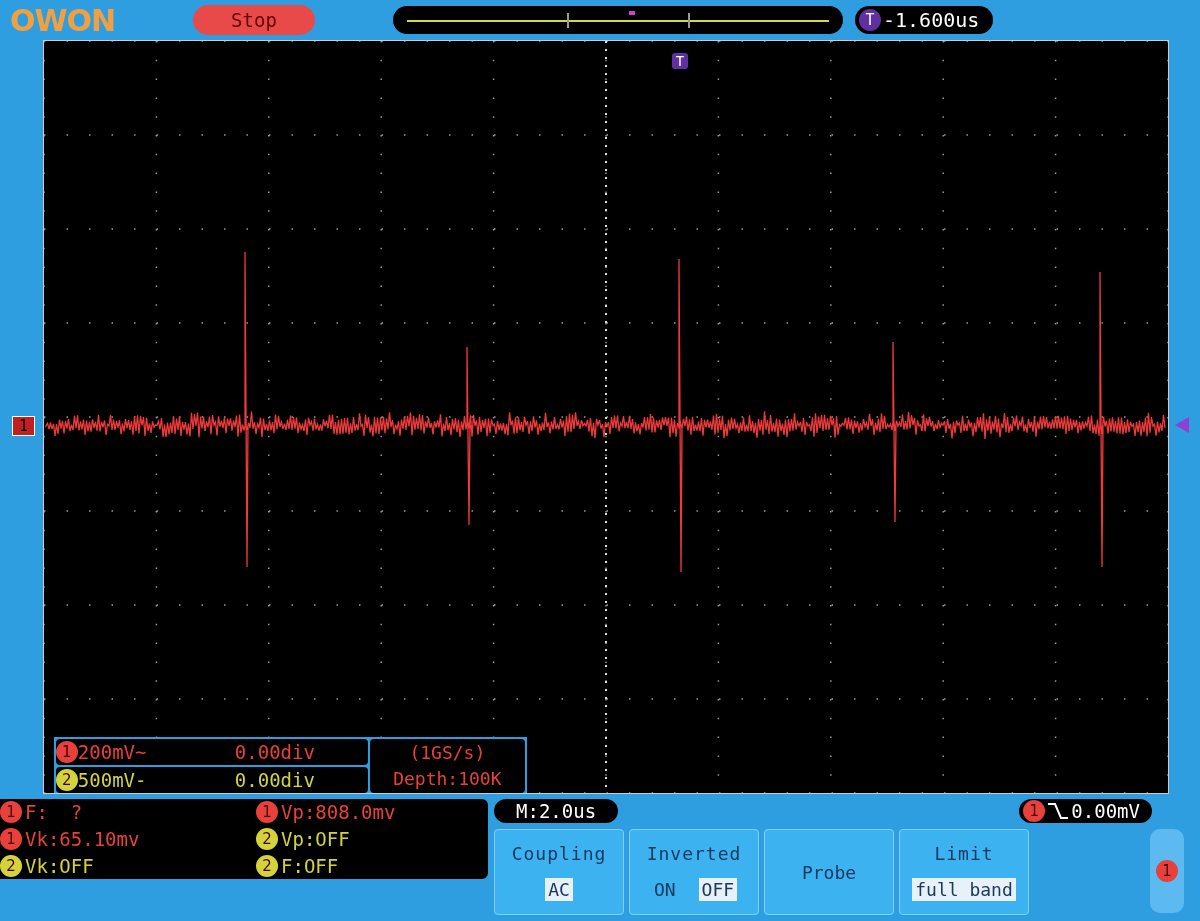 The width and height of the screenshot is (1200, 921). What do you see at coordinates (82, 839) in the screenshot?
I see `measurement-value: Vk:65.10mv` at bounding box center [82, 839].